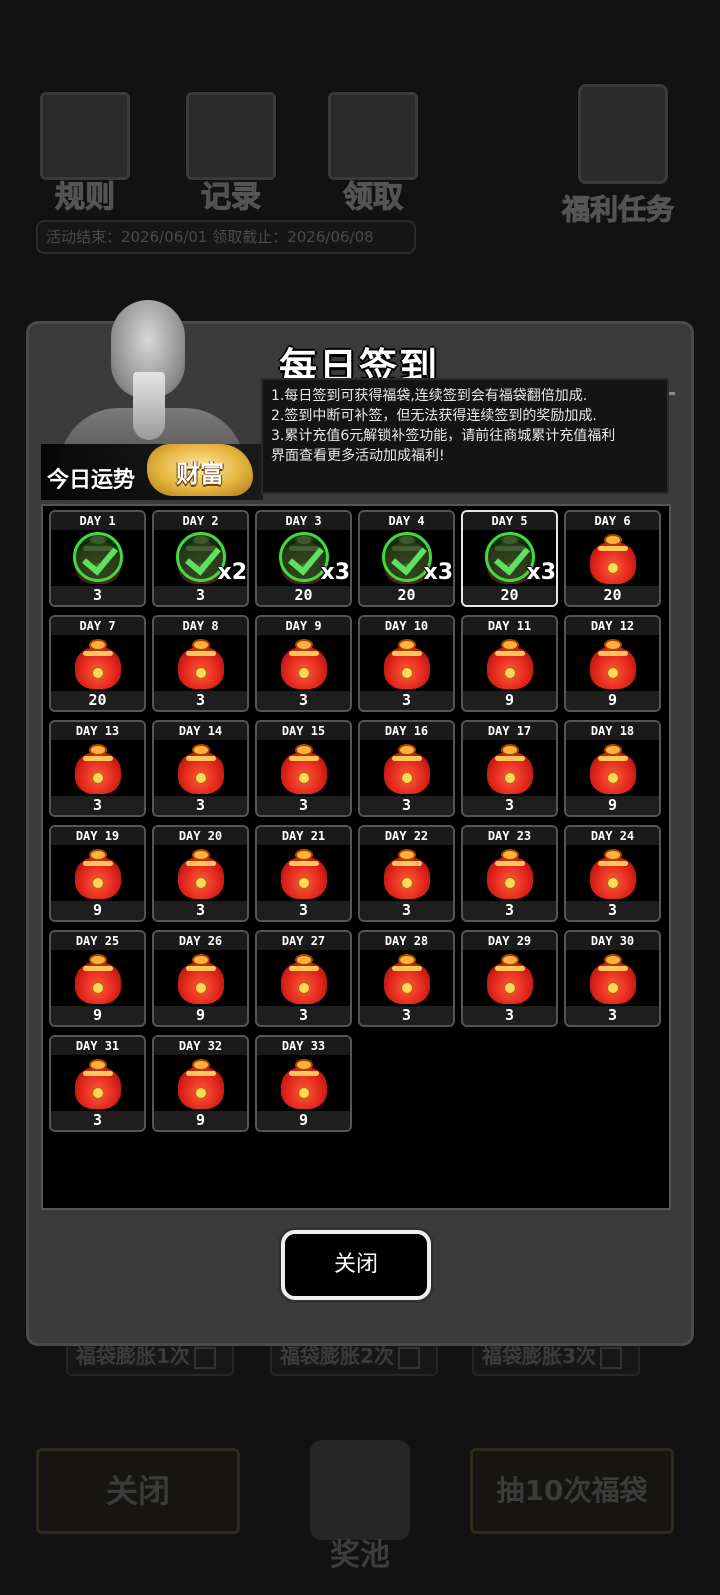 The image size is (720, 1595). What do you see at coordinates (200, 731) in the screenshot?
I see `day-label: DAY 14` at bounding box center [200, 731].